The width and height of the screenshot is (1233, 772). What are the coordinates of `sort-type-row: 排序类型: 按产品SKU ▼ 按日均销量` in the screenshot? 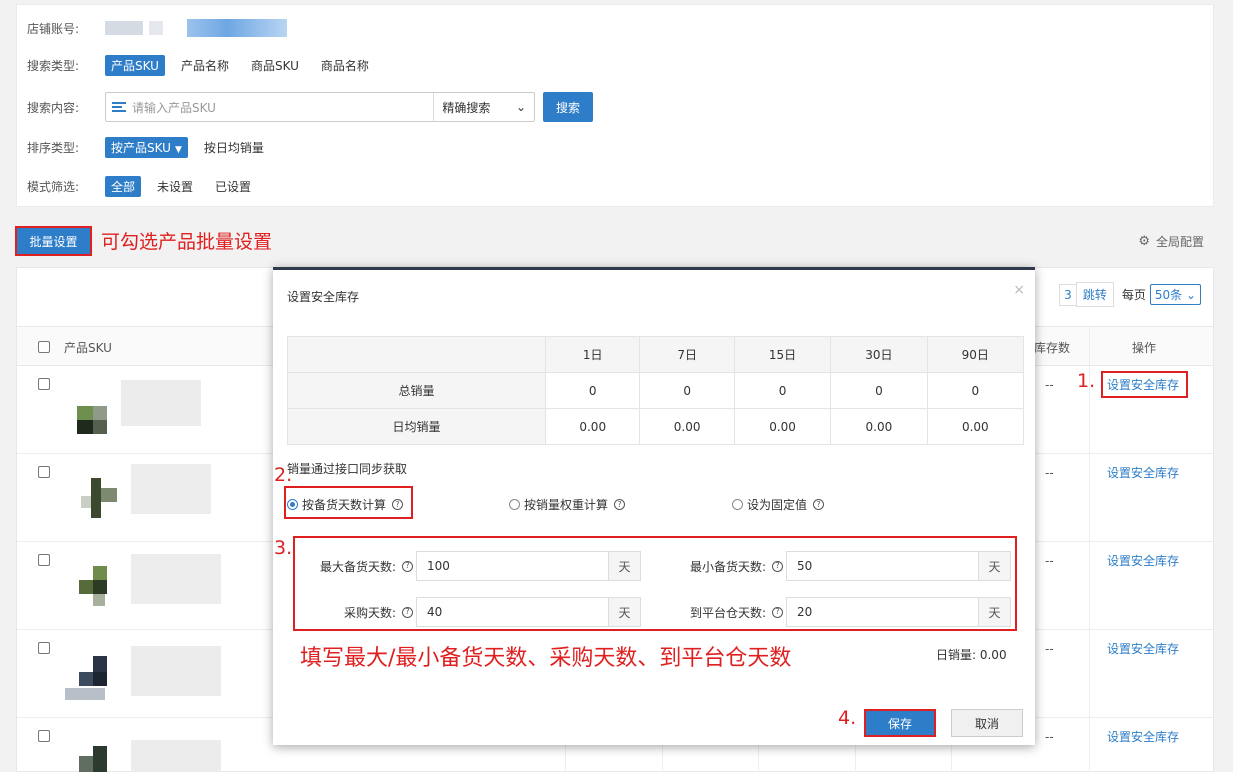 It's located at (153, 147).